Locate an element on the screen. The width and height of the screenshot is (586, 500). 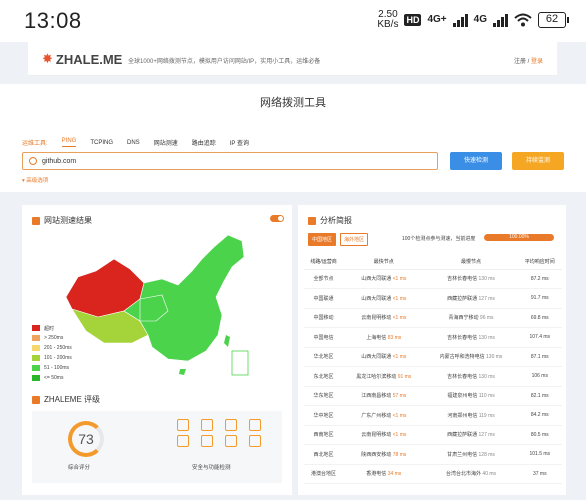
cell-line: 西北地区 is located at coordinates (324, 454).